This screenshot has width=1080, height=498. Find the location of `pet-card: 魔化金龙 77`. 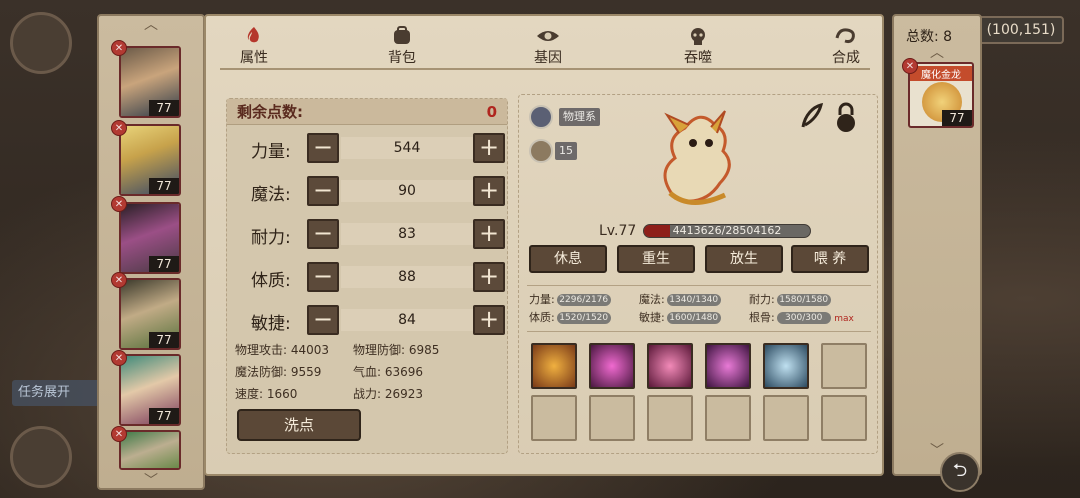

pet-card: 魔化金龙 77 is located at coordinates (941, 95).